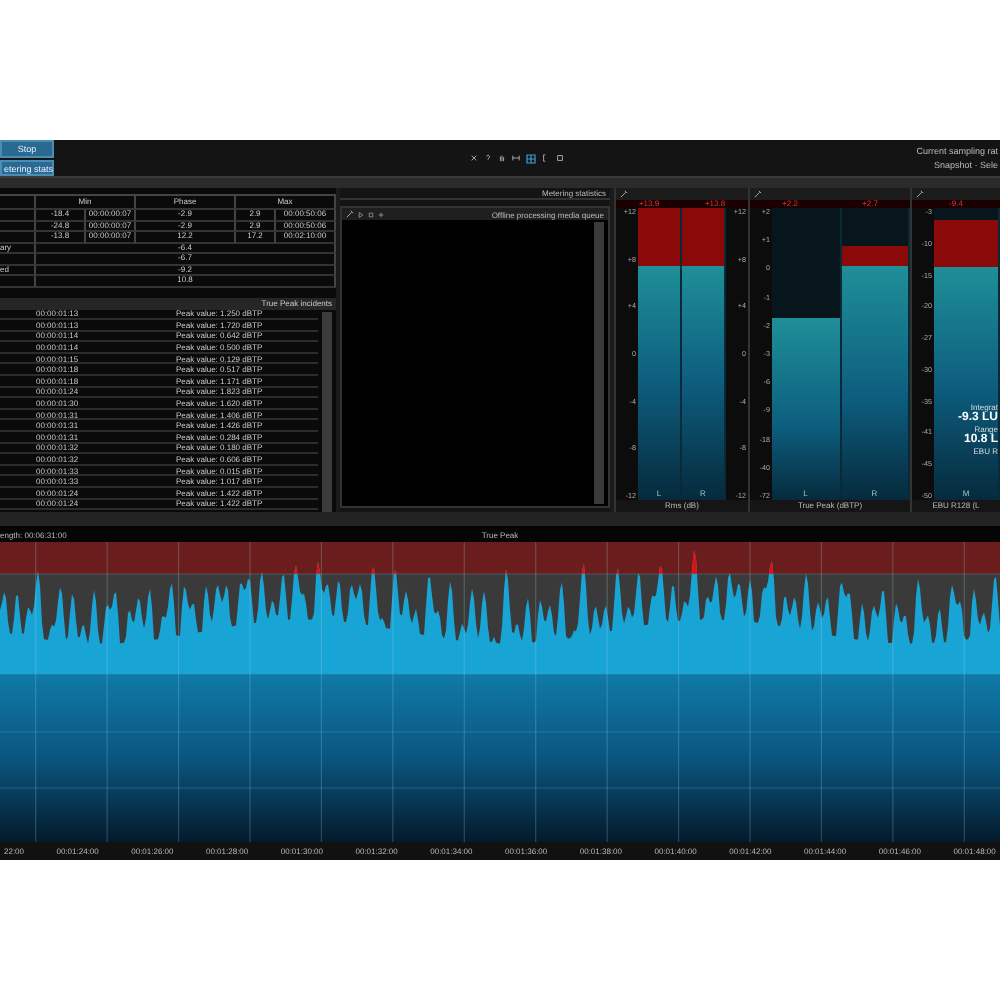 Image resolution: width=1000 pixels, height=1000 pixels. What do you see at coordinates (502, 158) in the screenshot?
I see `hand-icon` at bounding box center [502, 158].